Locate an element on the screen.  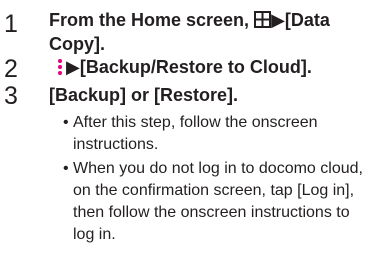
more-options-icon is located at coordinates (60, 67).